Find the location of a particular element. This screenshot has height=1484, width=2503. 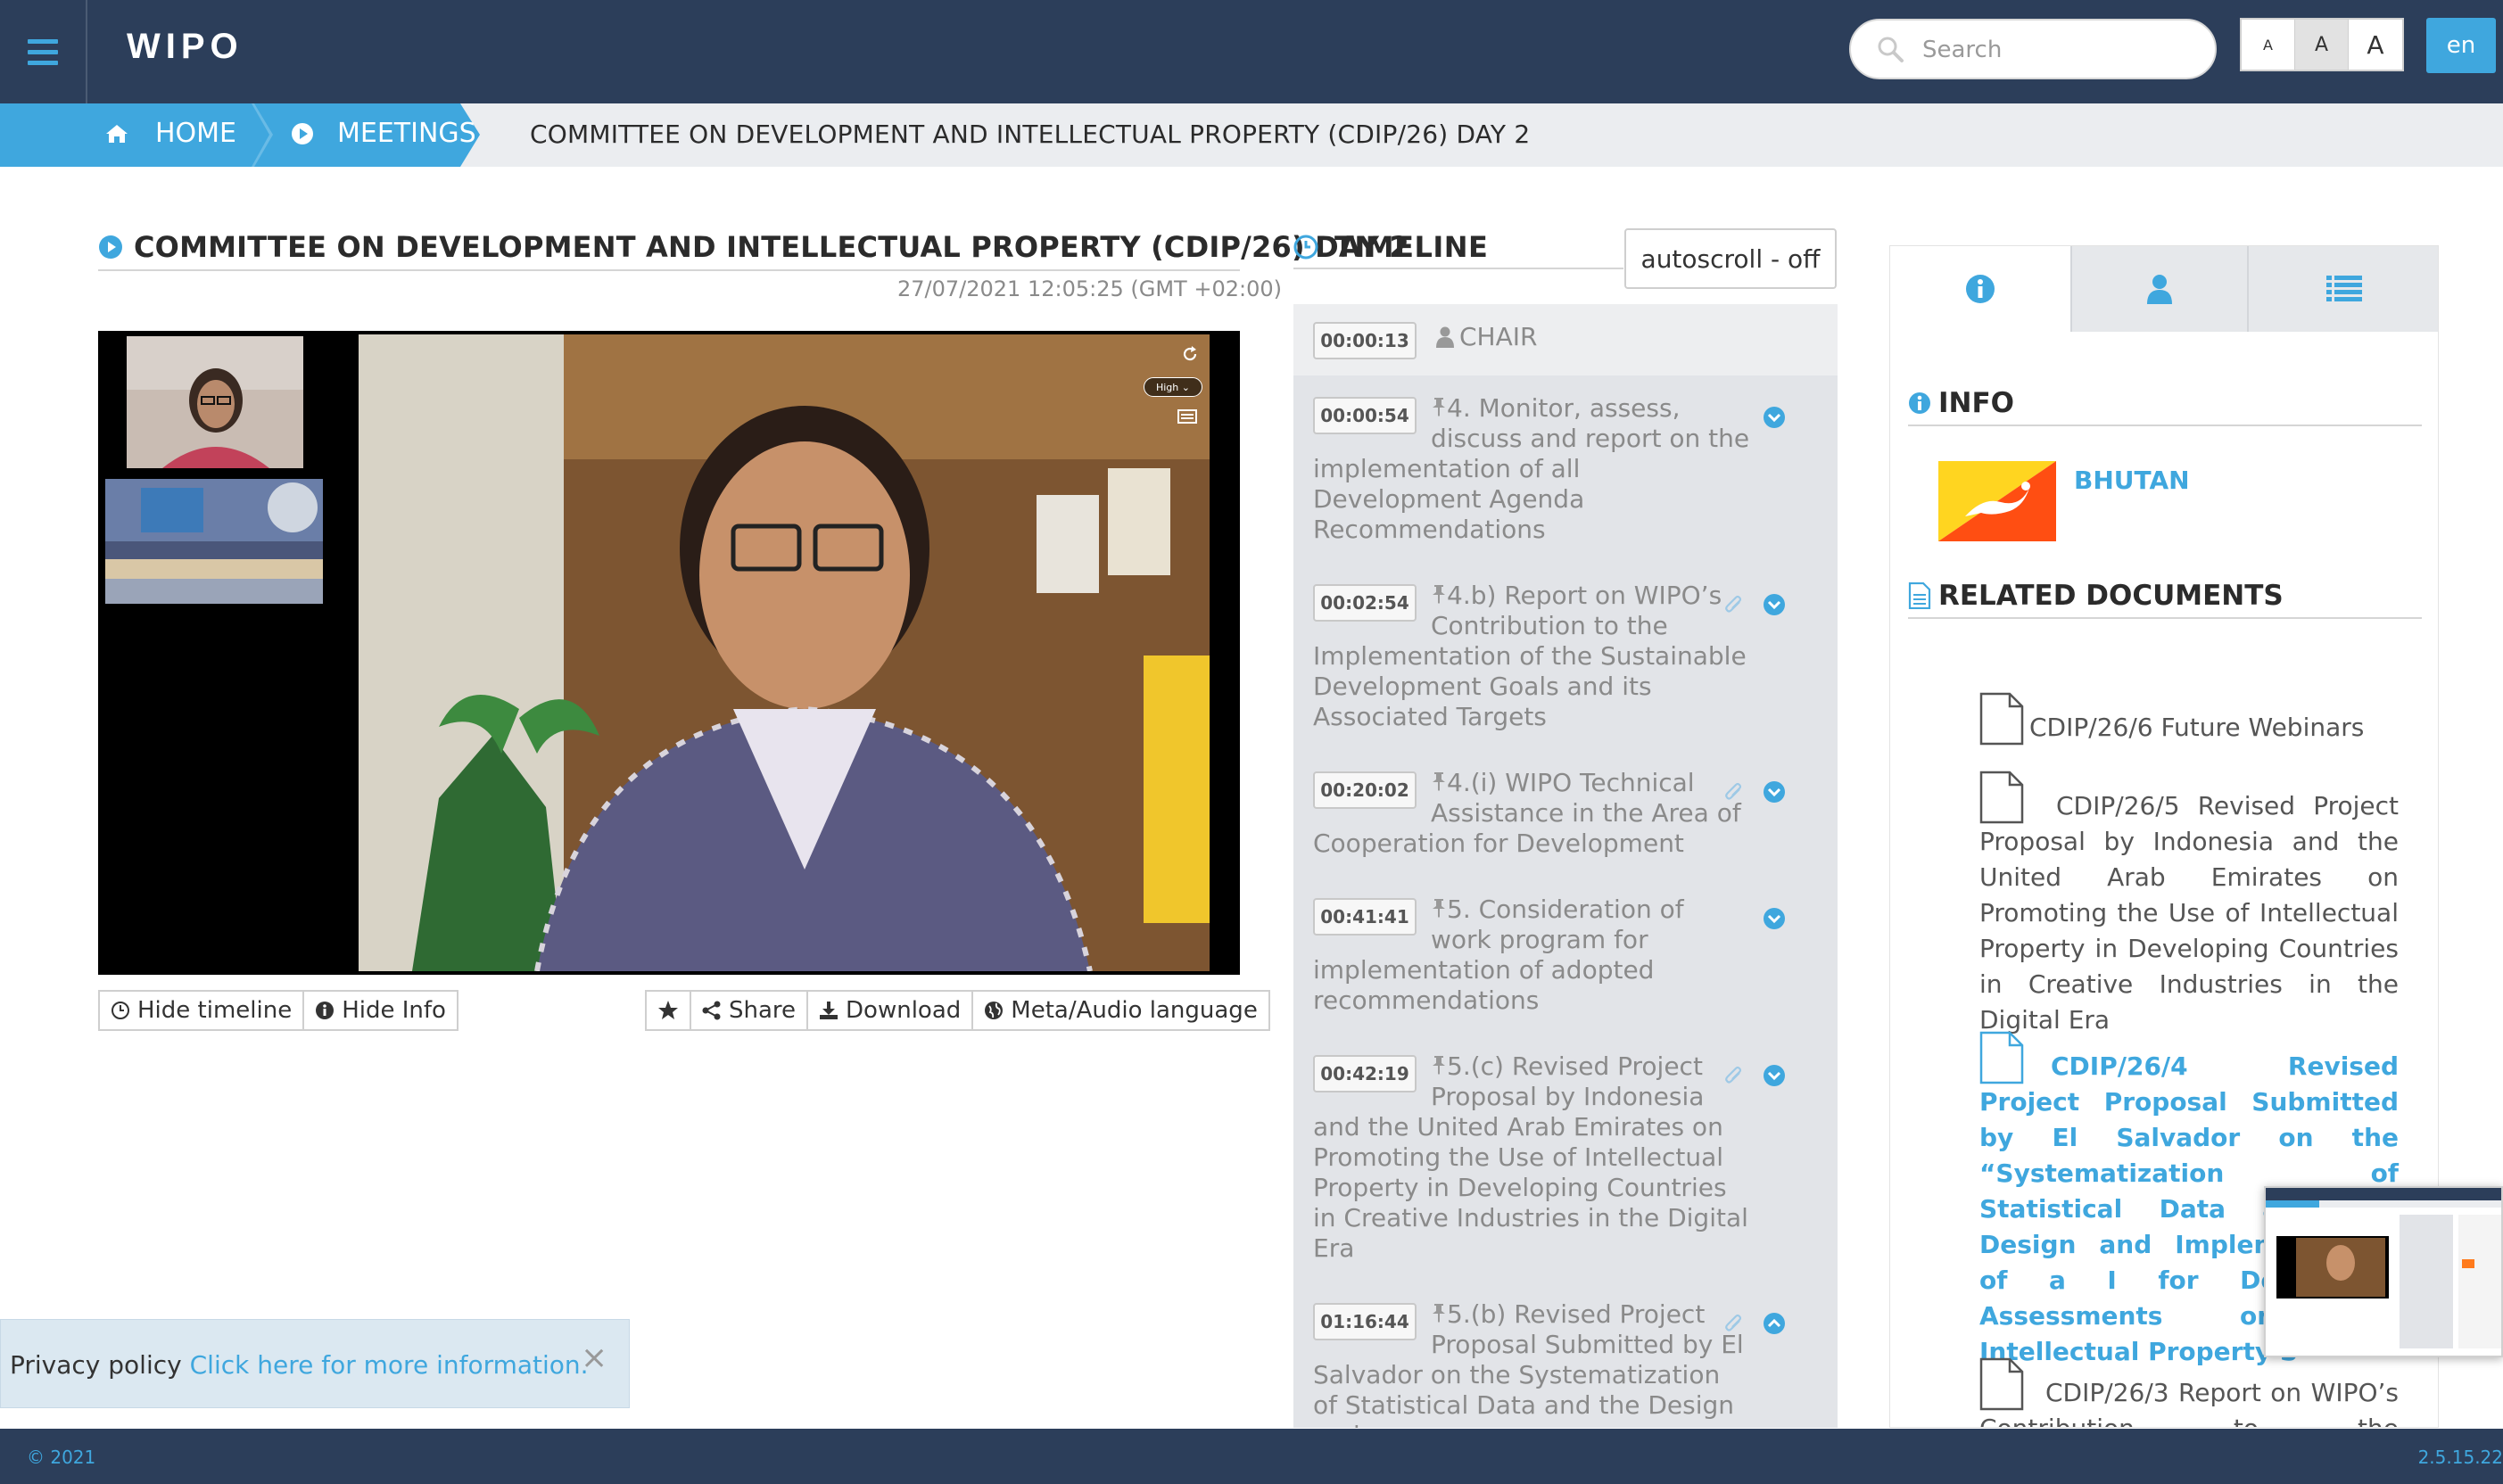

tab-speakers is located at coordinates (2161, 289).